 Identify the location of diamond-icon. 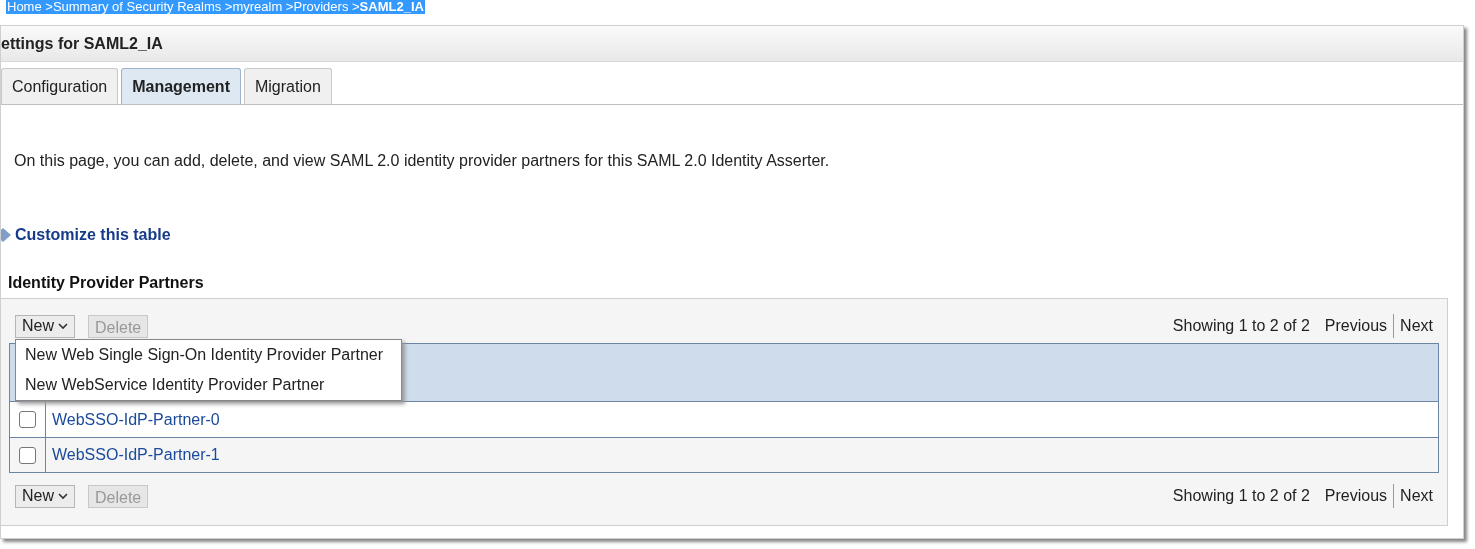
(6, 235).